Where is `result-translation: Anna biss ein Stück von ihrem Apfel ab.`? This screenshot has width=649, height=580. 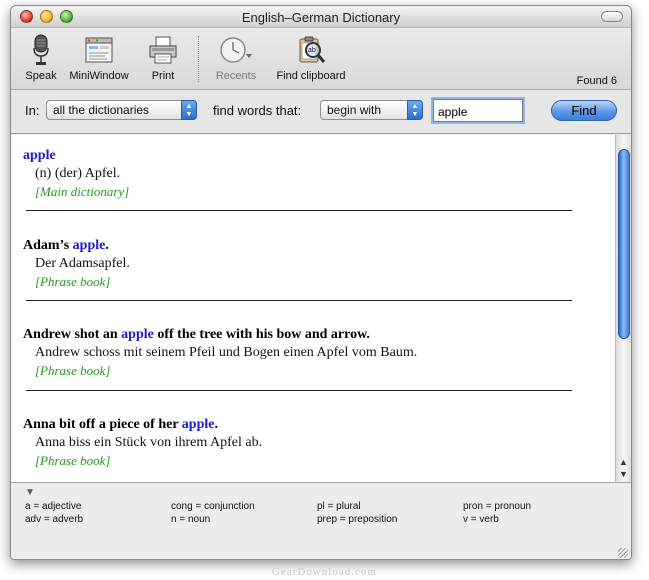 result-translation: Anna biss ein Stück von ihrem Apfel ab. is located at coordinates (149, 442).